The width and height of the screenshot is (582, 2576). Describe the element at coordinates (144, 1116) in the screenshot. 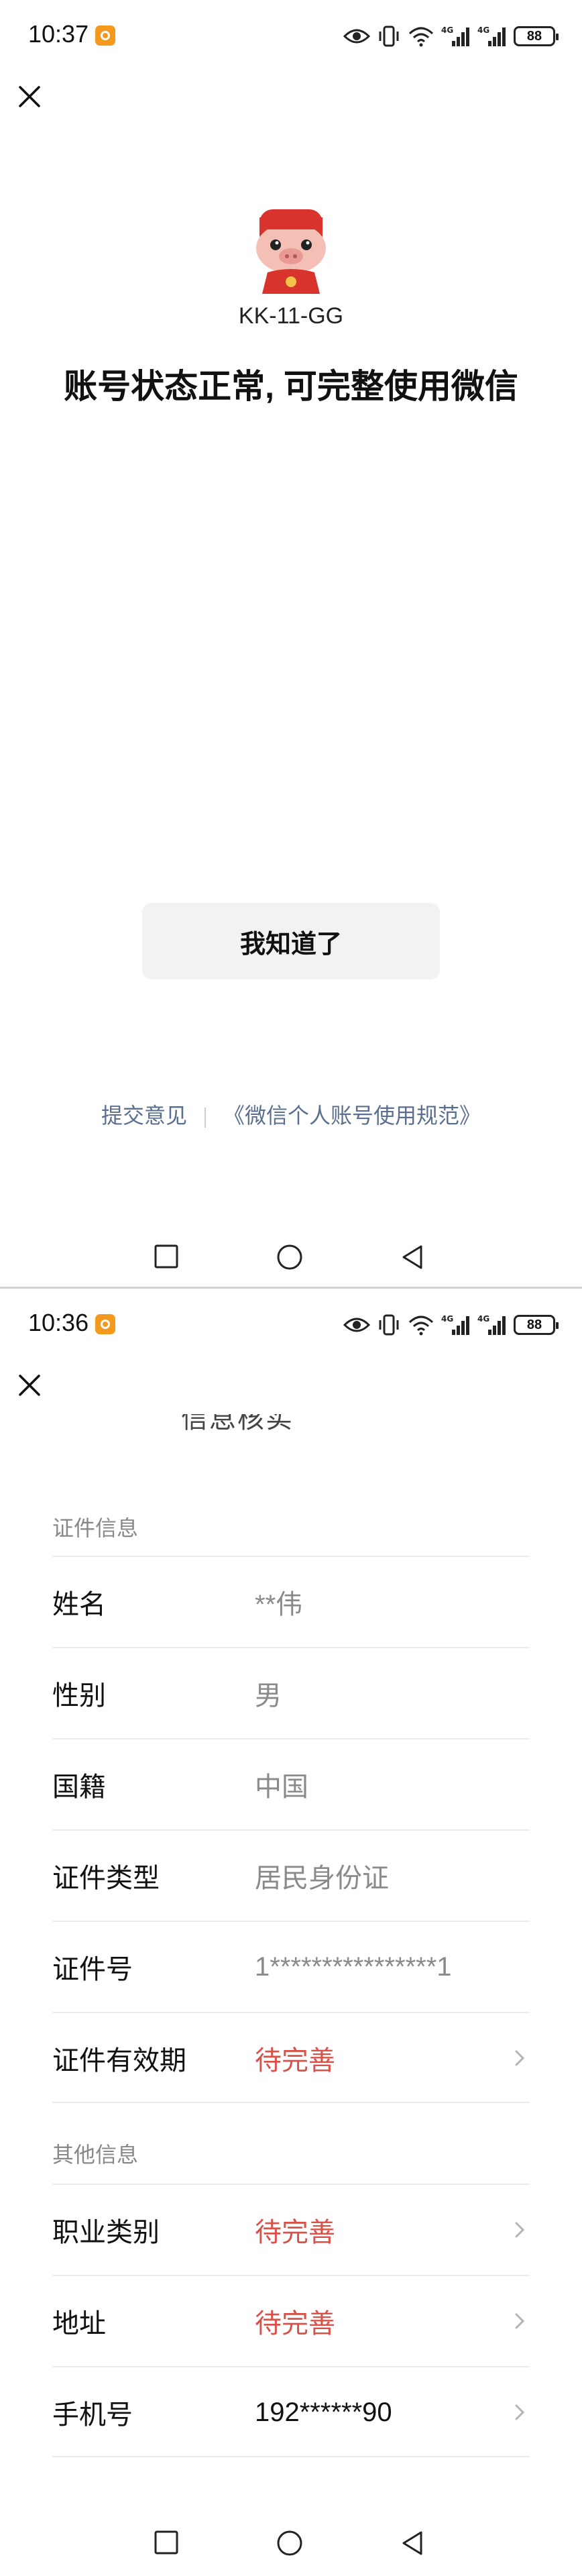

I see `feedback-link: 提交意见` at that location.